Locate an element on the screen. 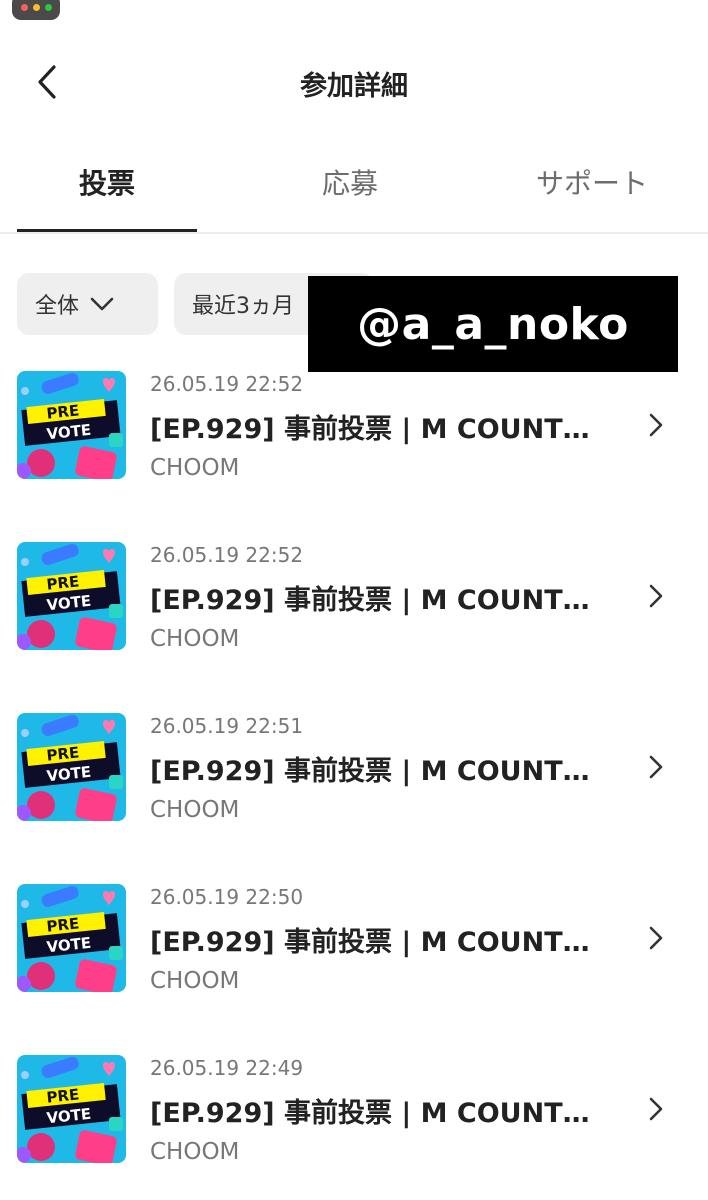 The image size is (708, 1200). page-title: 参加詳細 is located at coordinates (354, 86).